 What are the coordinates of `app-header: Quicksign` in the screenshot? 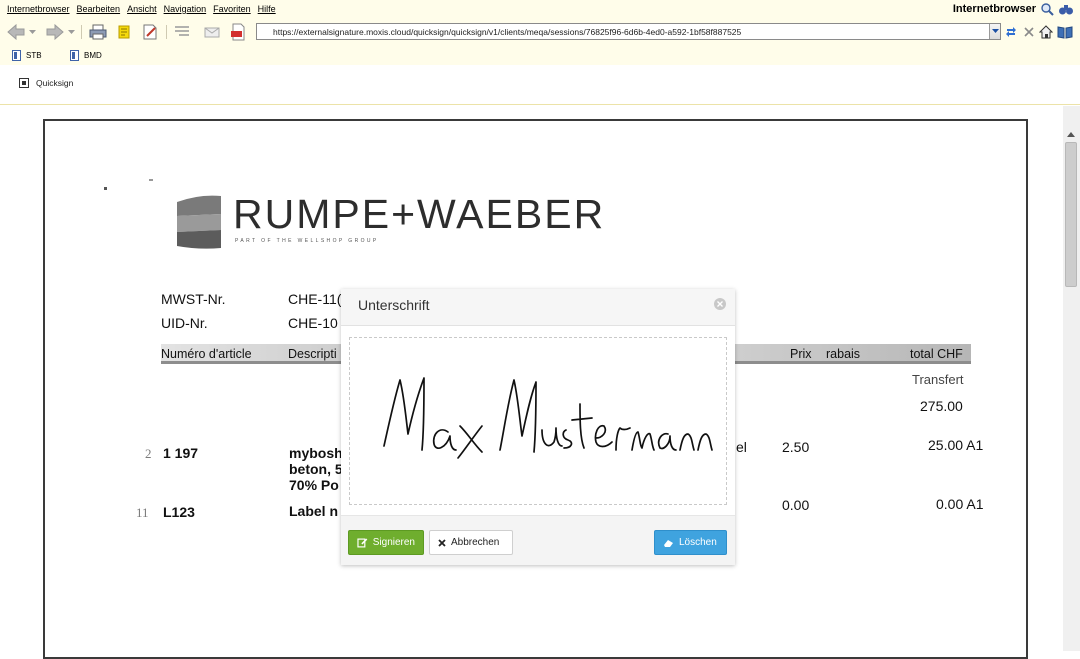 It's located at (540, 85).